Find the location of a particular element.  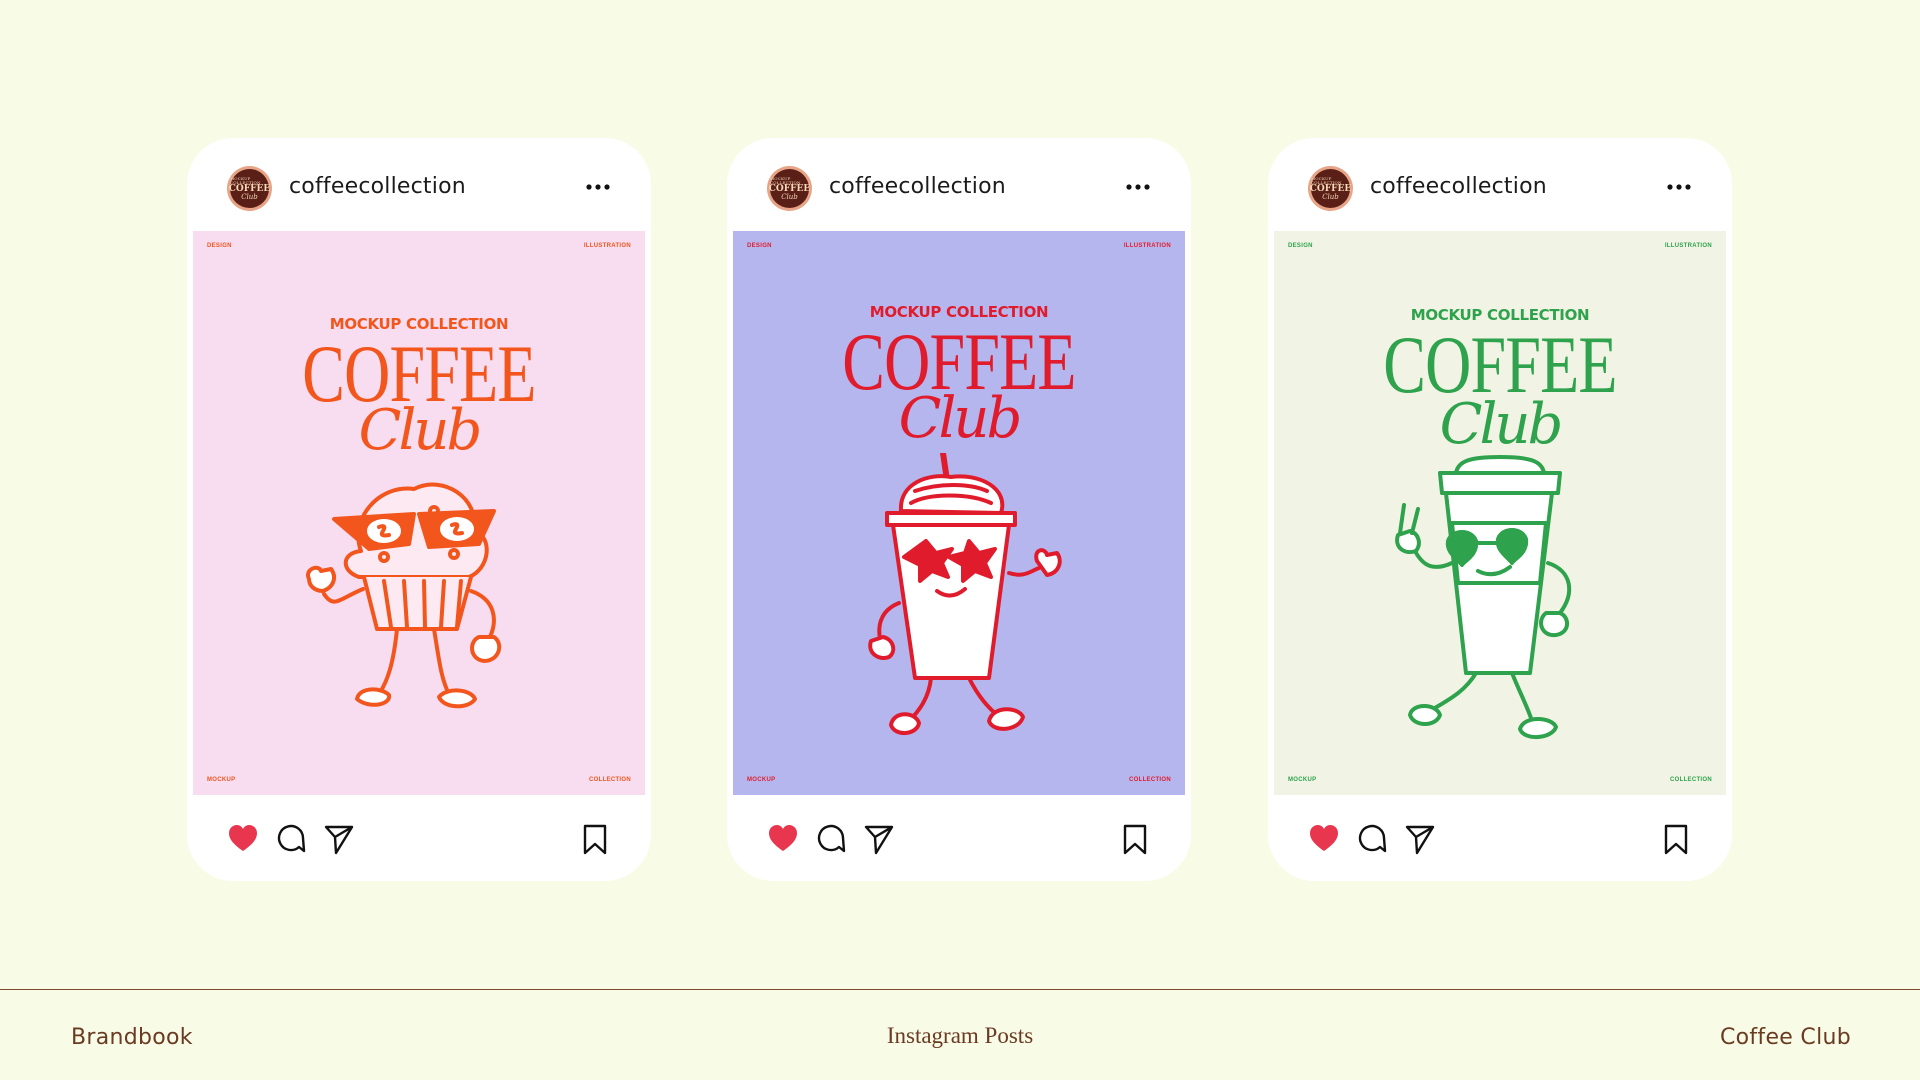

coffee-cup-mascot is located at coordinates (1483, 597).